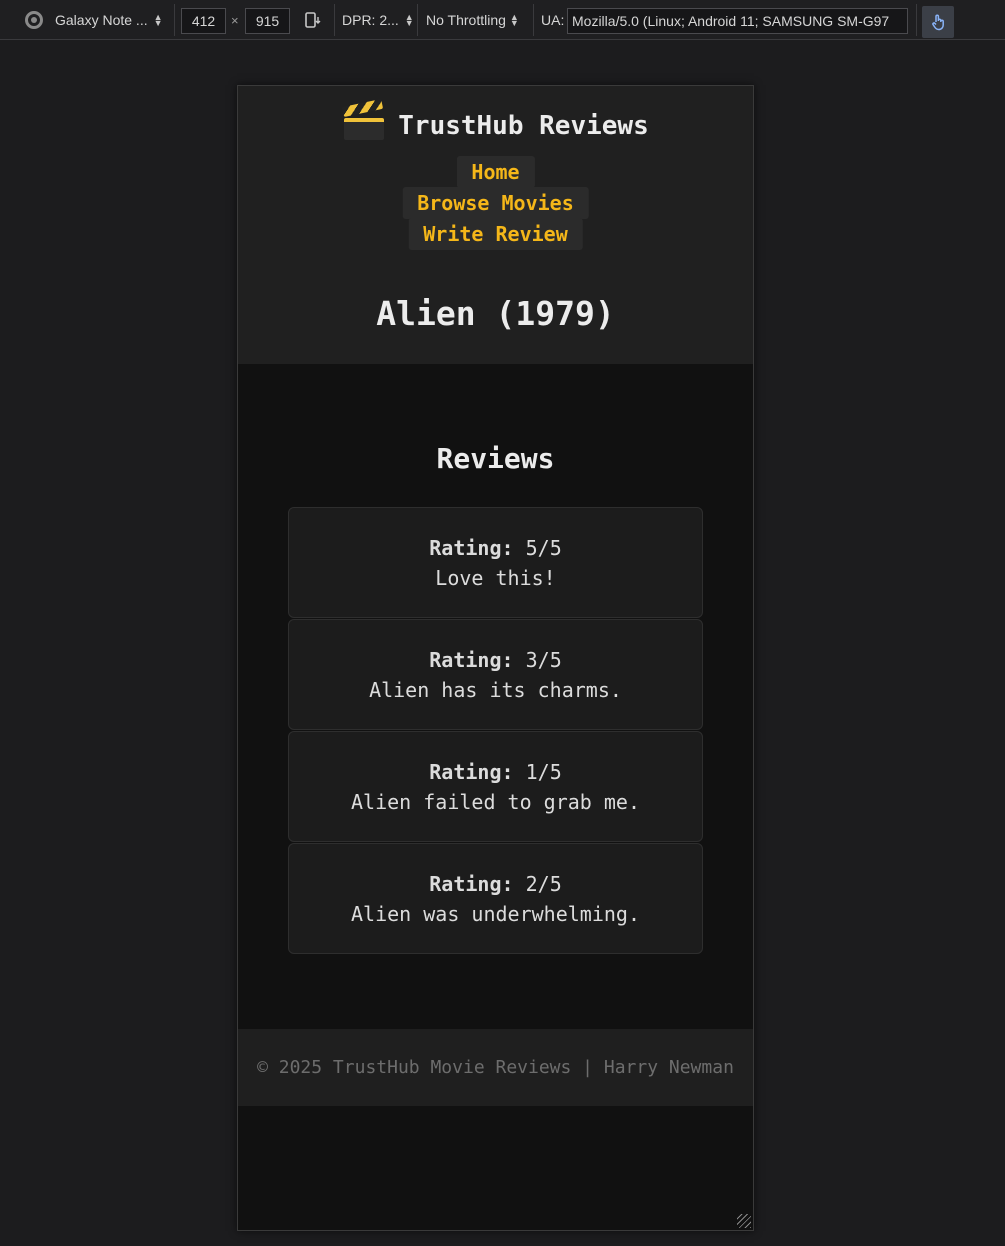 This screenshot has width=1005, height=1246. I want to click on review-card: Rating: 3/5 Alien has its charms., so click(495, 674).